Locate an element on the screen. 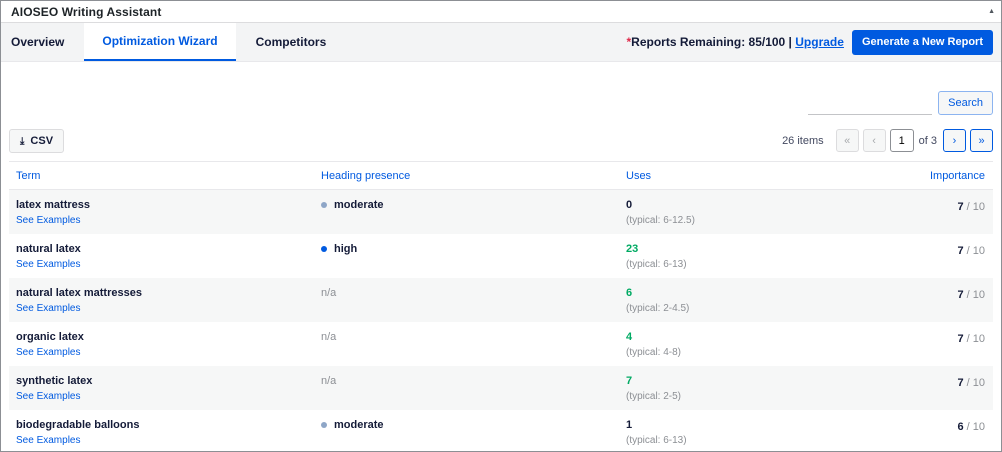 The image size is (1002, 452). tab-optimization-wizard: Optimization Wizard is located at coordinates (160, 42).